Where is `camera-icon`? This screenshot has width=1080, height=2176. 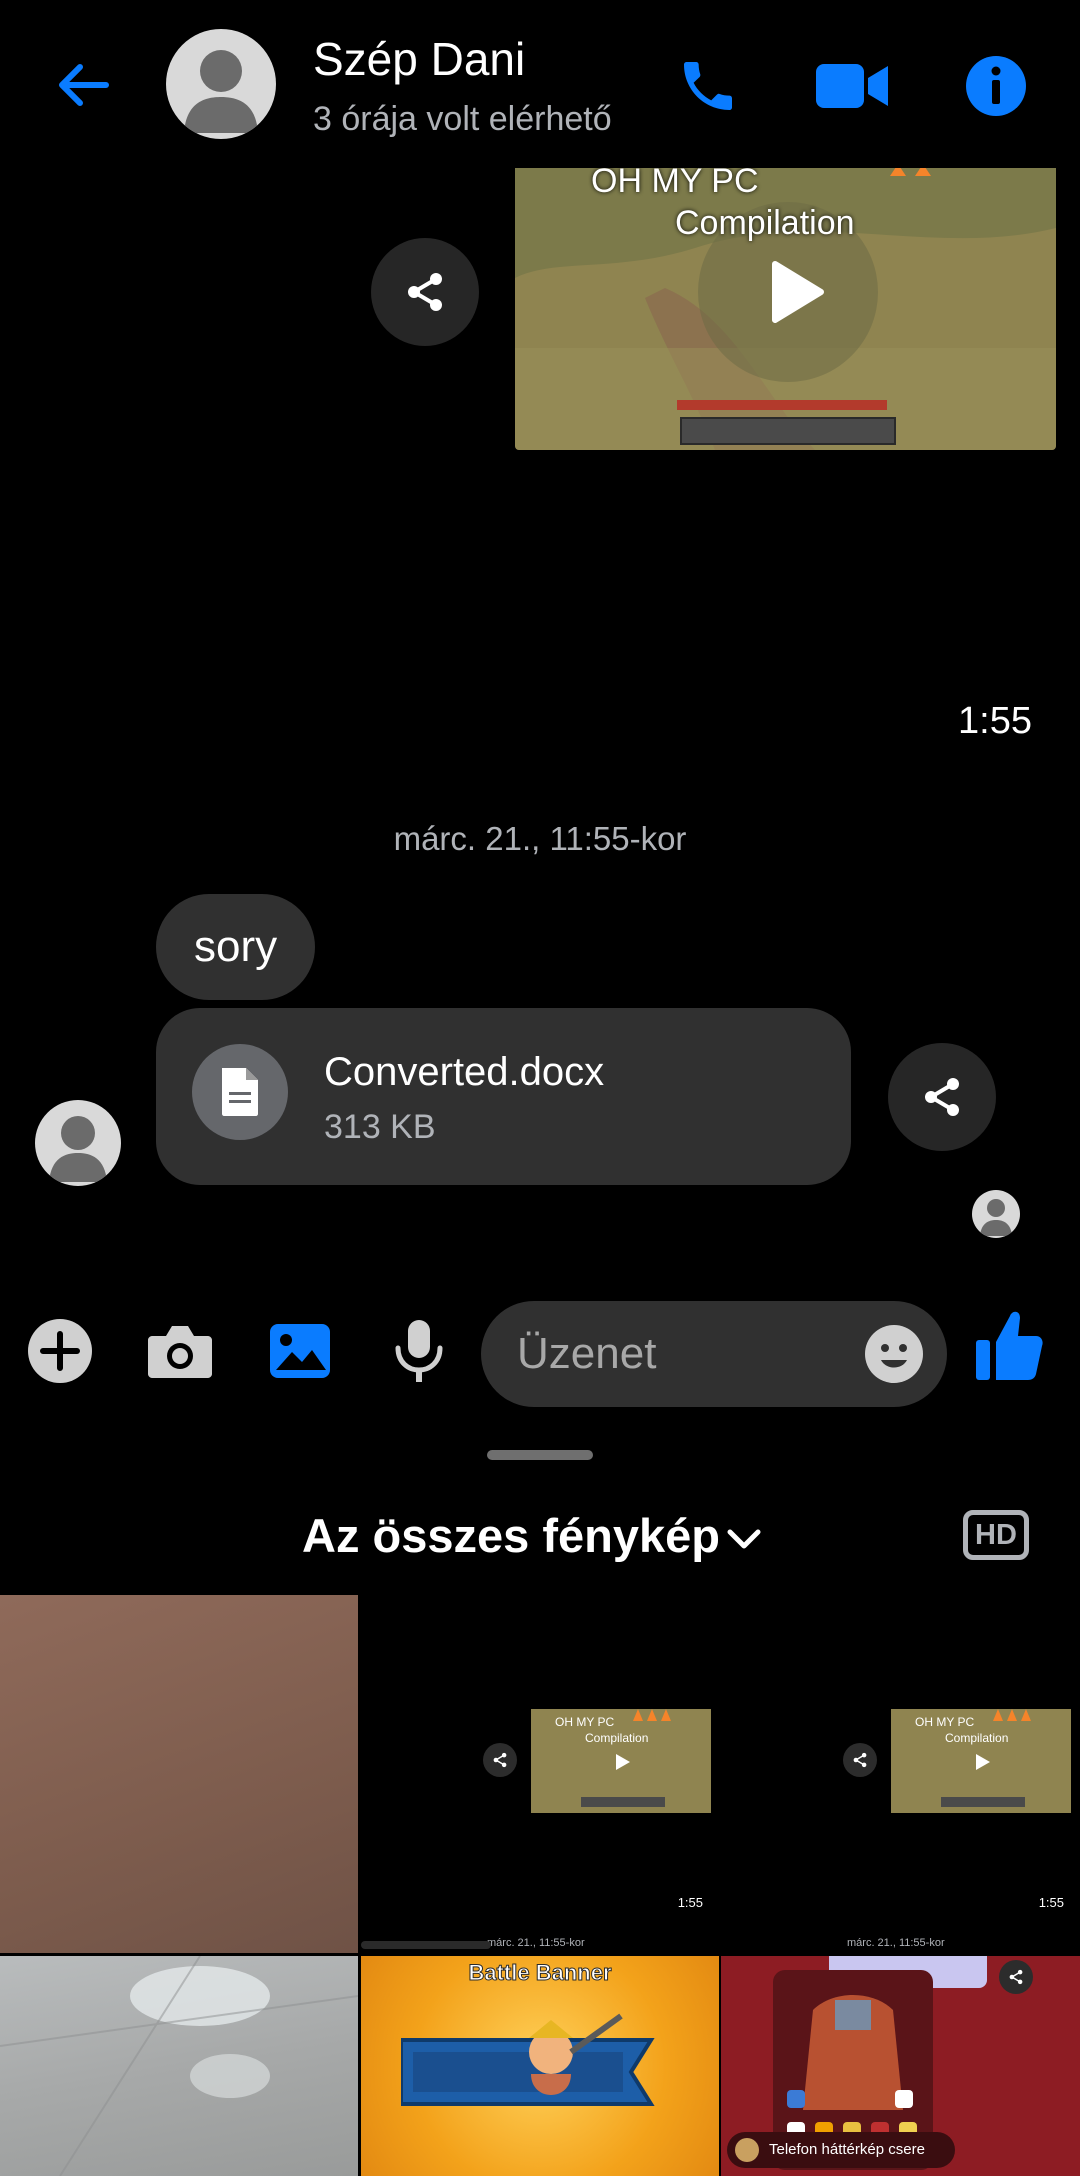
camera-icon is located at coordinates (180, 1352).